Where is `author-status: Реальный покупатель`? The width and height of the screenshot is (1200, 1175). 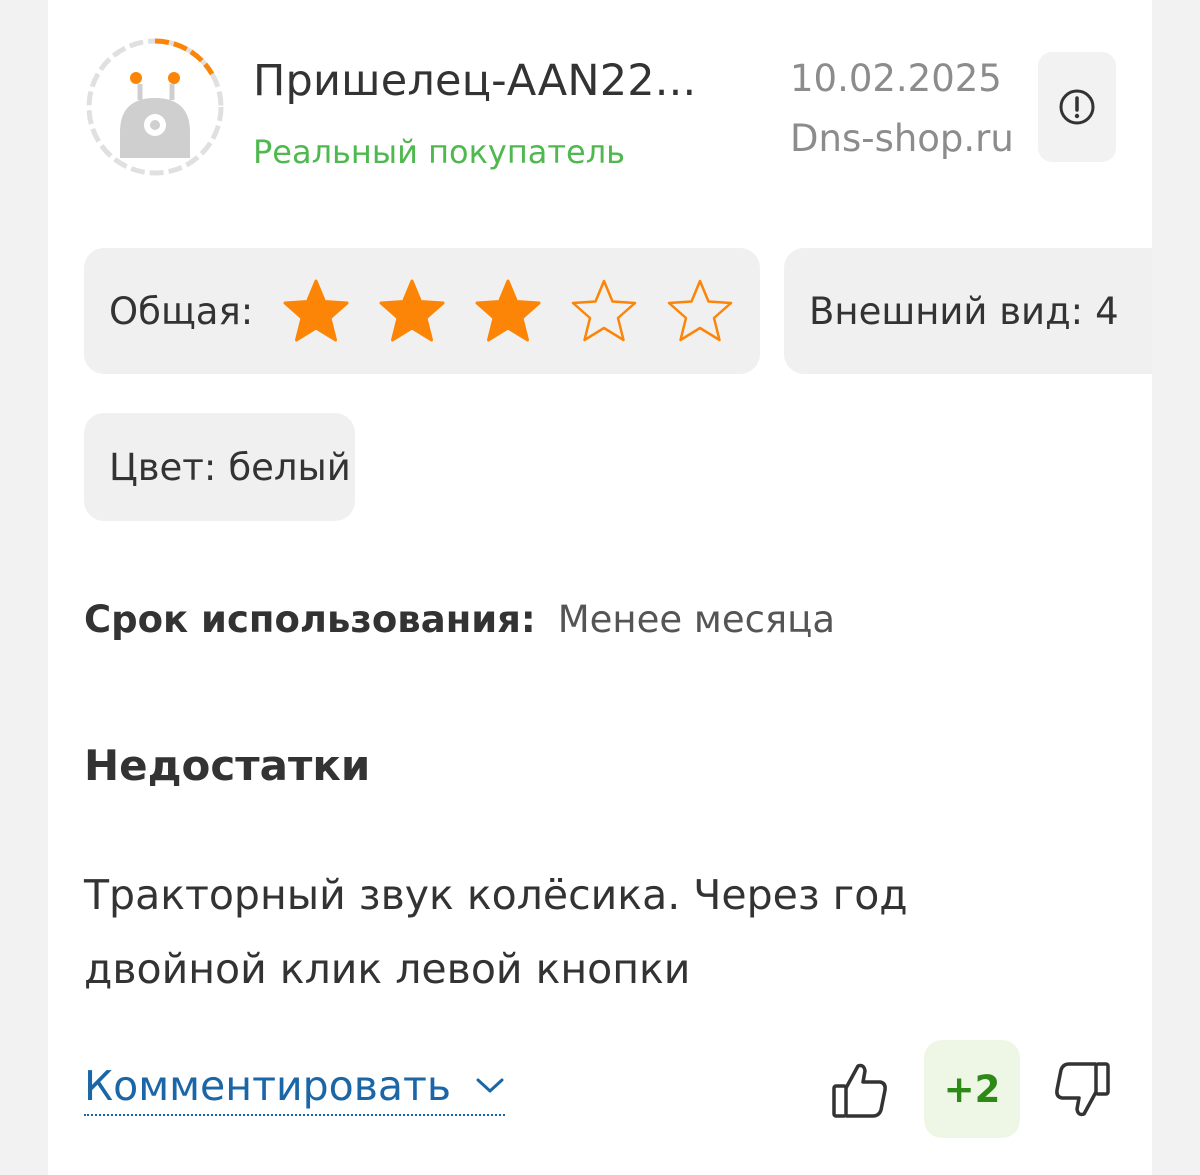 author-status: Реальный покупатель is located at coordinates (439, 152).